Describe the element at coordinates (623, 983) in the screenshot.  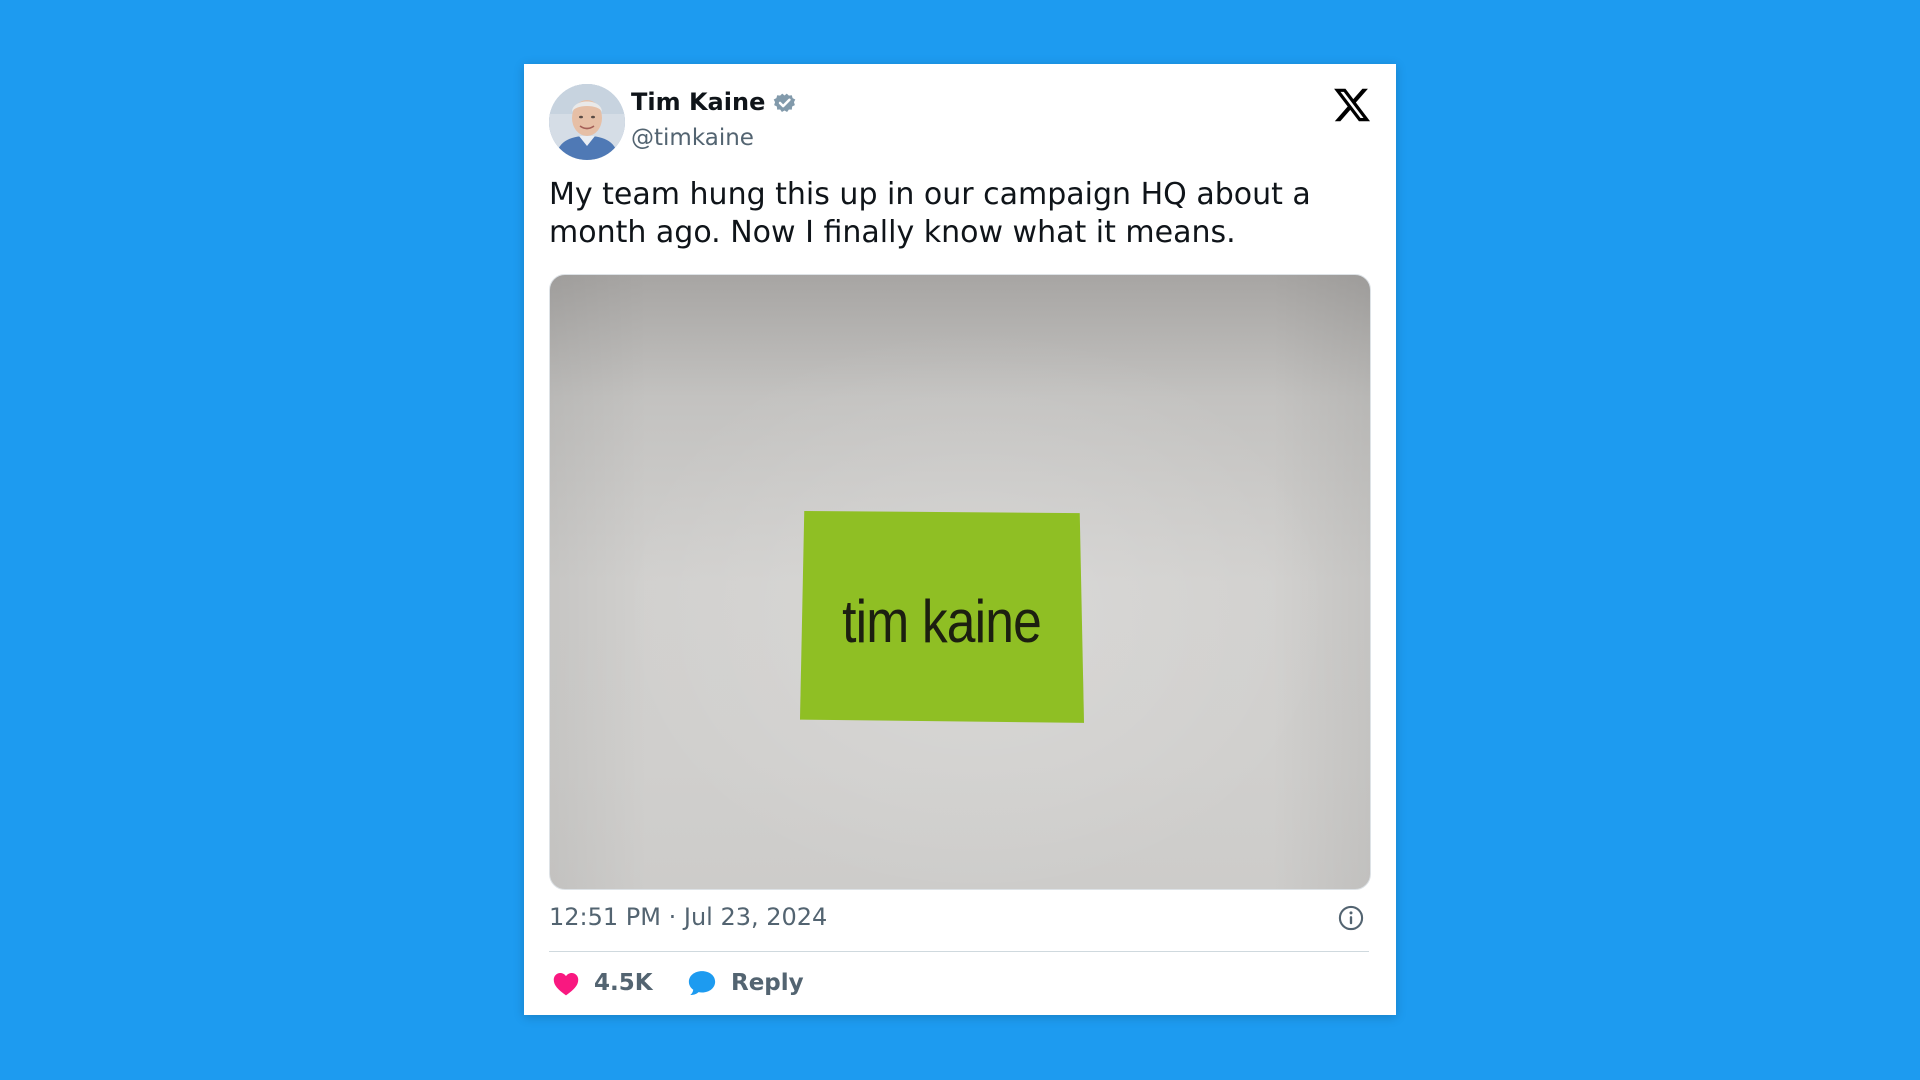
I see `like-count: 4.5K` at that location.